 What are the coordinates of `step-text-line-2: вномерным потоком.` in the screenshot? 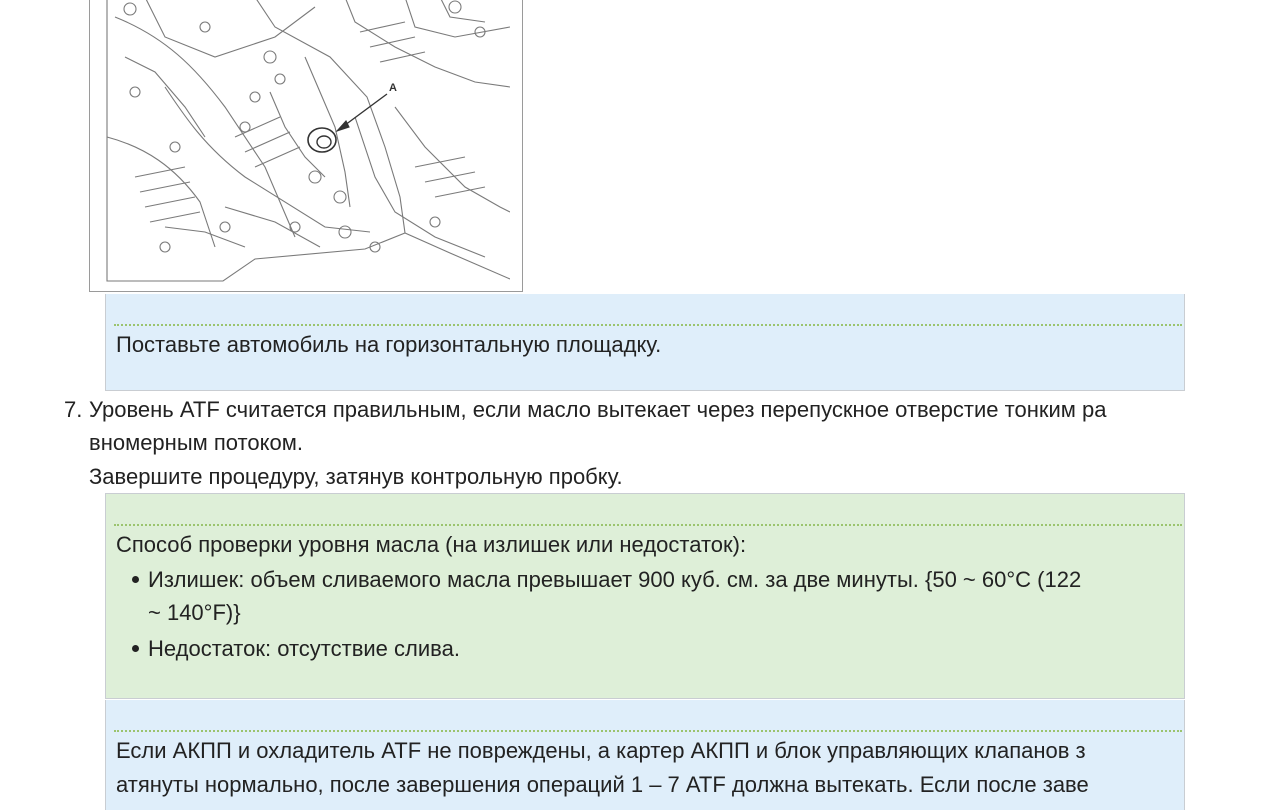 It's located at (196, 442).